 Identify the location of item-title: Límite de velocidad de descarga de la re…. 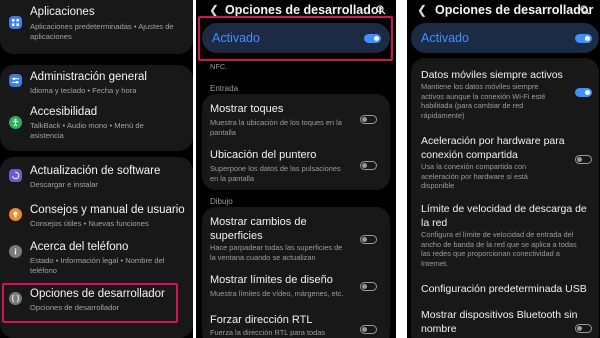
(504, 216).